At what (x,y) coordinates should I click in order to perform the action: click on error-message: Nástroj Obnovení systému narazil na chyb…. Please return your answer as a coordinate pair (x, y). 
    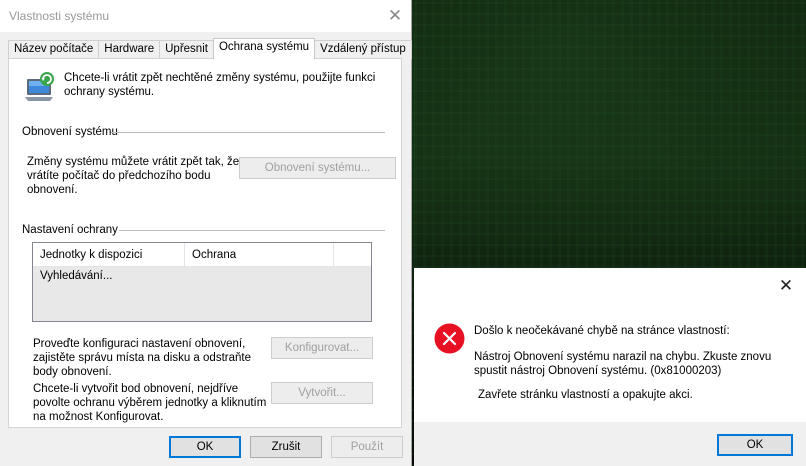
    Looking at the image, I should click on (623, 364).